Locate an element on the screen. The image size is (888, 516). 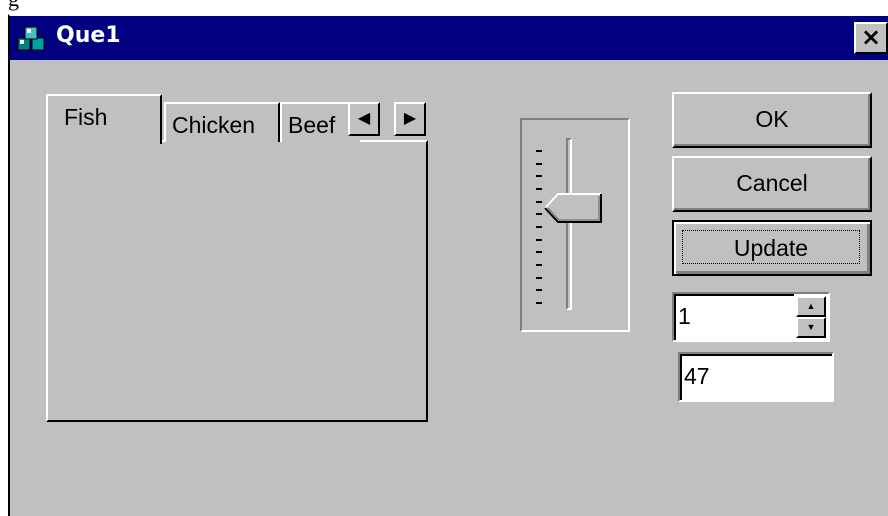
arrow-down-icon: ▼ is located at coordinates (811, 327).